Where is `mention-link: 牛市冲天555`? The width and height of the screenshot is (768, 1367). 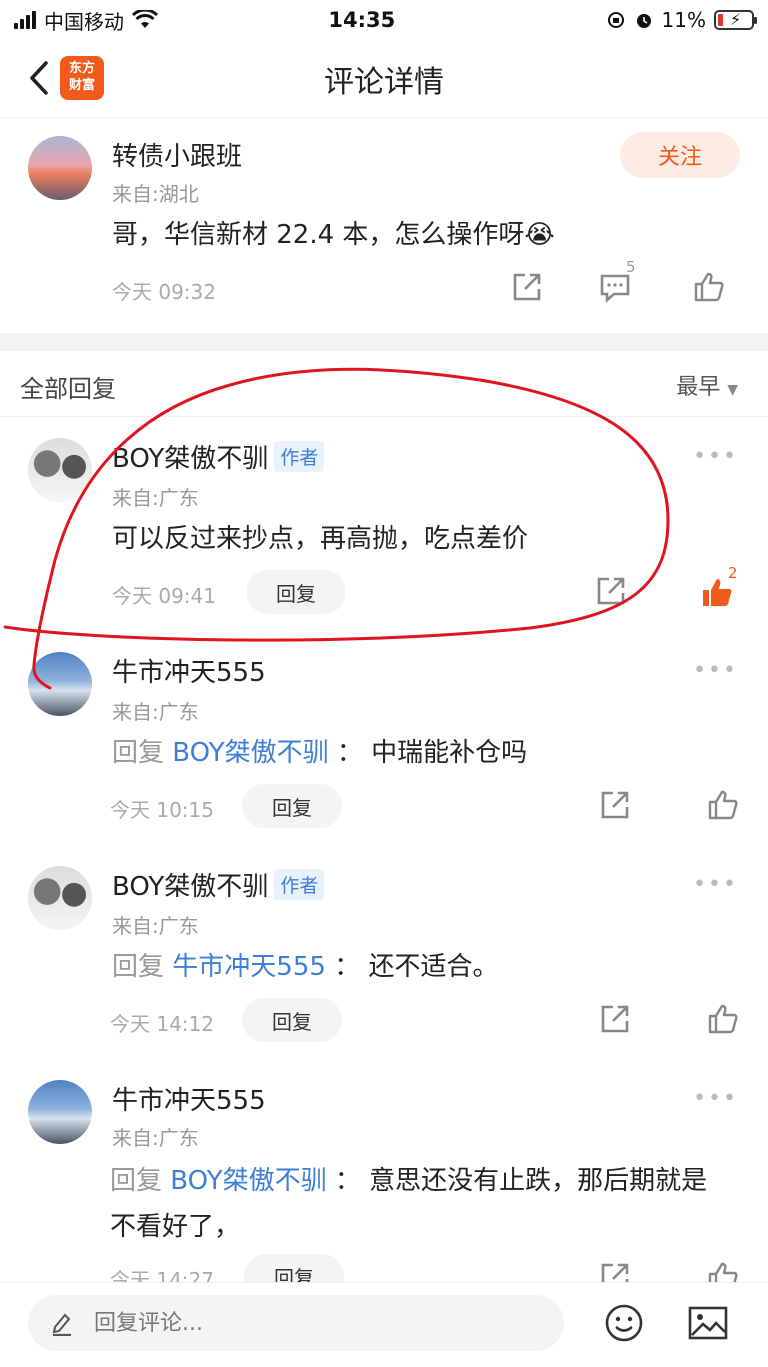 mention-link: 牛市冲天555 is located at coordinates (249, 967).